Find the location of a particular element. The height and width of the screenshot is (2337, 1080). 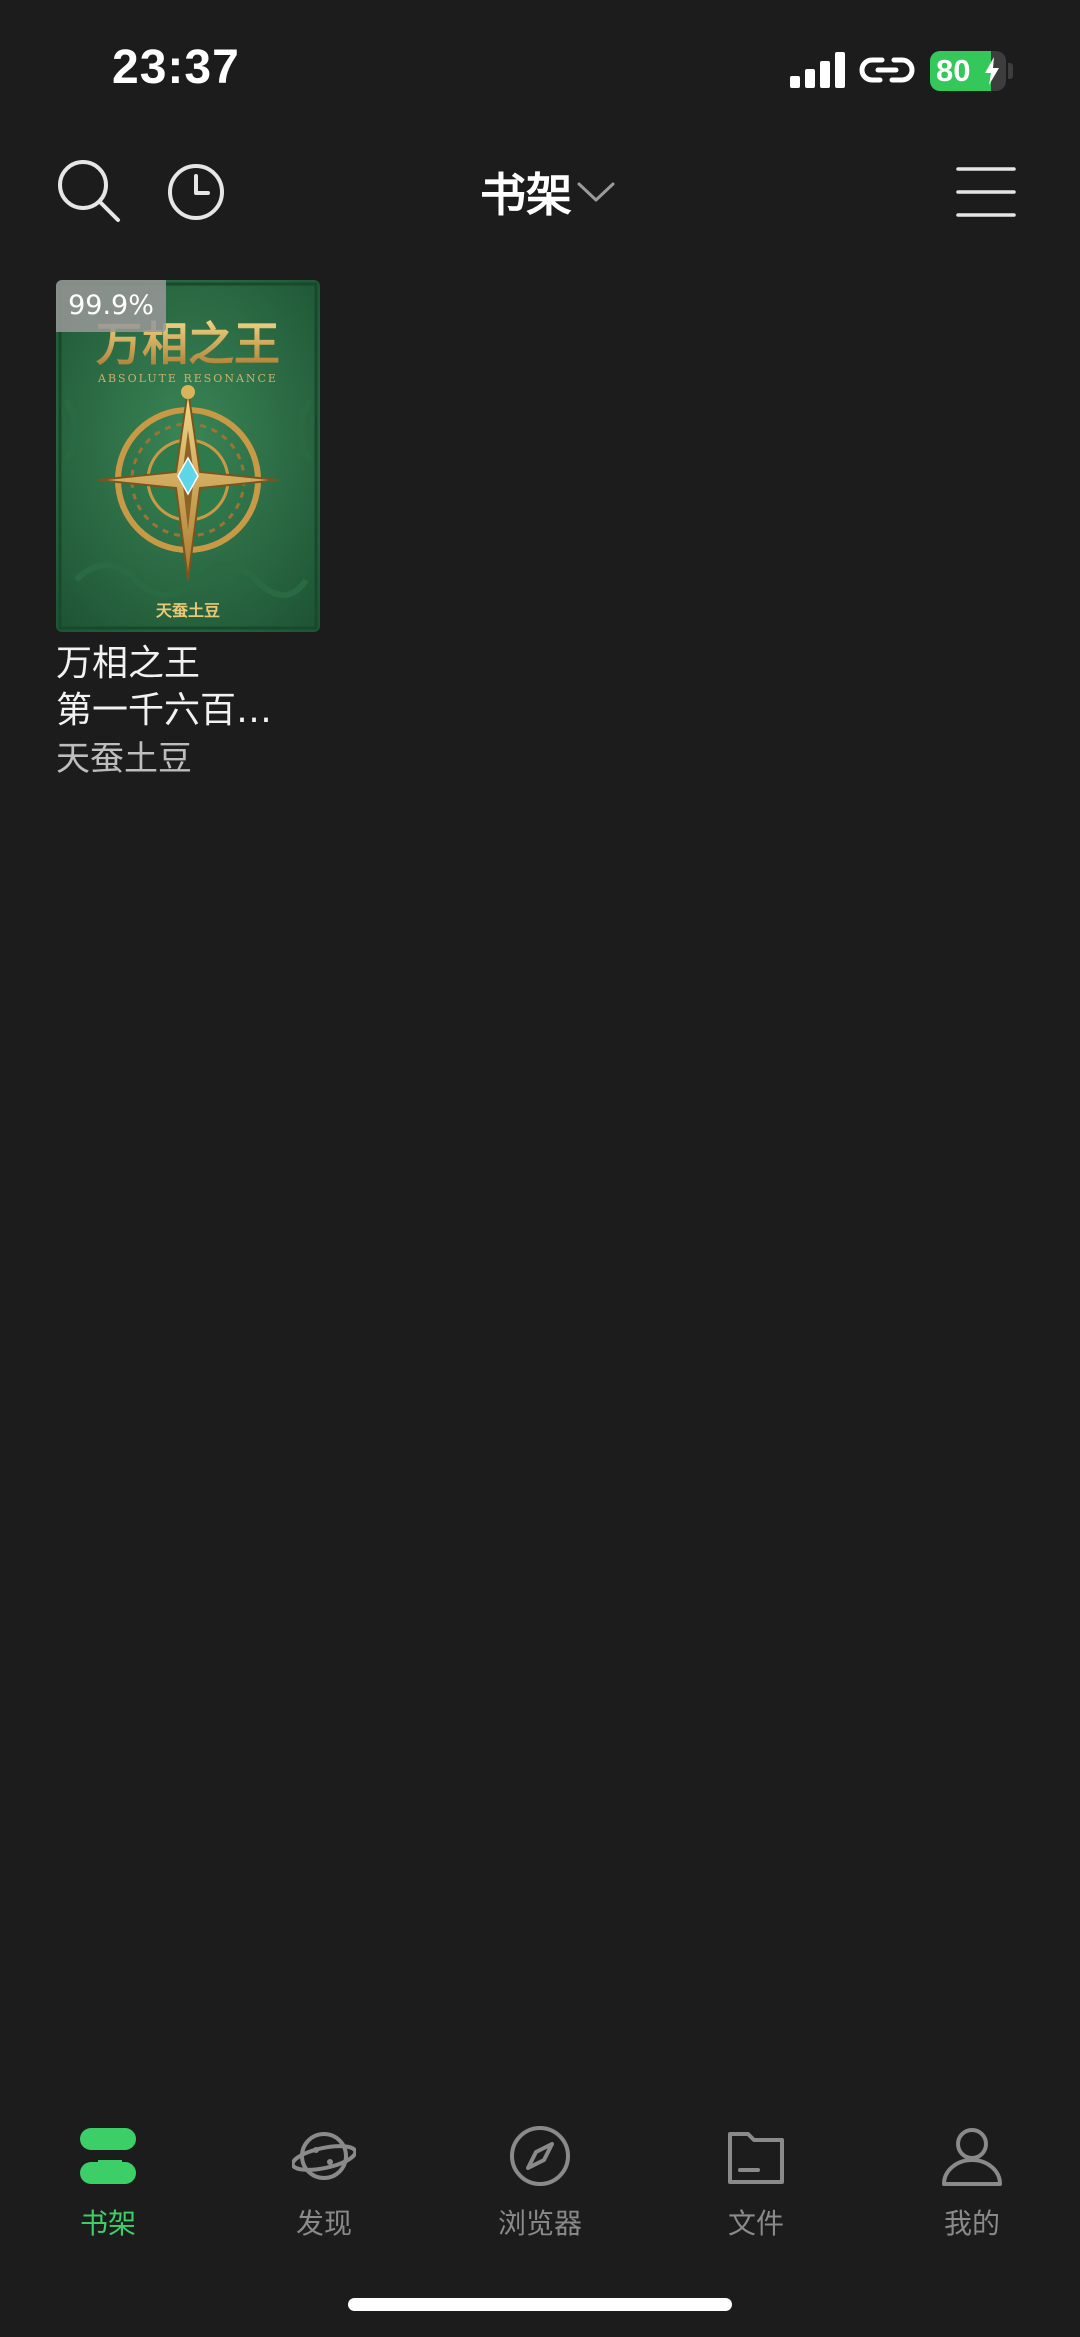

tab-browser: 浏览器 is located at coordinates (540, 2185).